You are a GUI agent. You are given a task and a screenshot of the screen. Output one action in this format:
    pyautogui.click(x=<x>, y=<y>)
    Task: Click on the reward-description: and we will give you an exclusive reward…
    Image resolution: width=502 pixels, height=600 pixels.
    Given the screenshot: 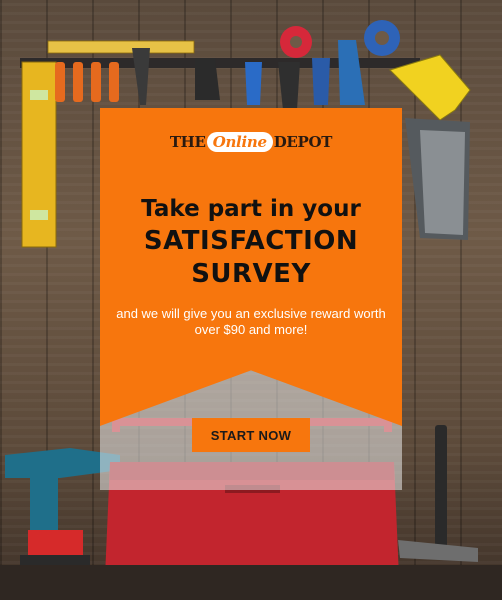 What is the action you would take?
    pyautogui.click(x=251, y=321)
    